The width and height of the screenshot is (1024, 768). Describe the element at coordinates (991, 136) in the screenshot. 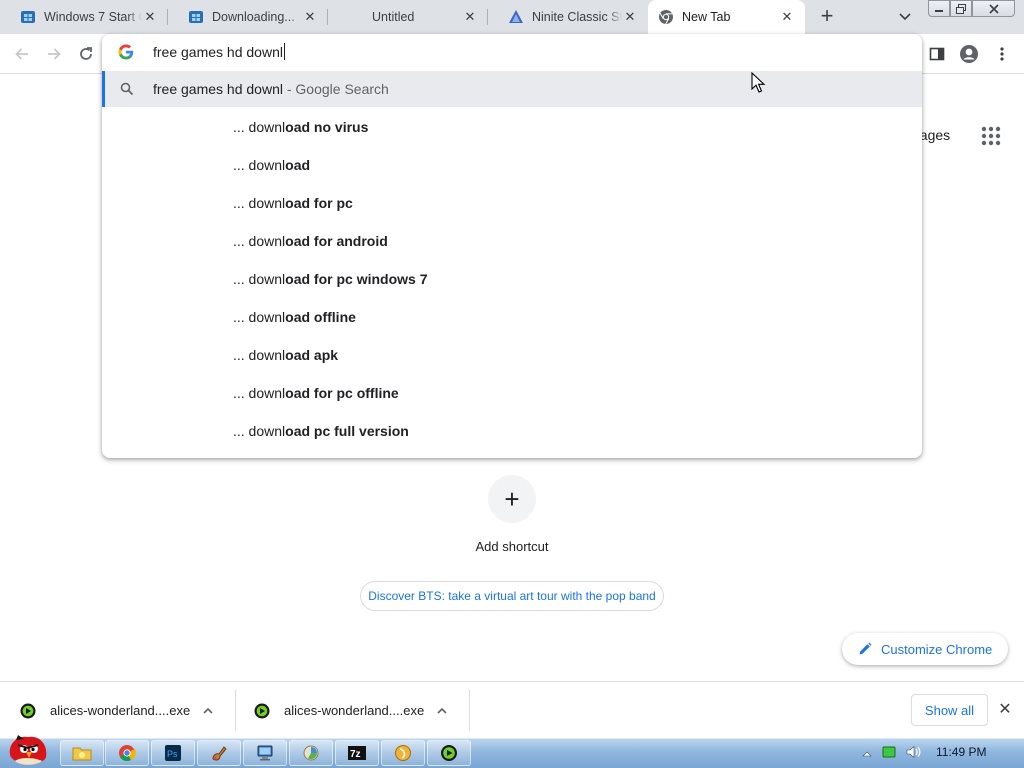

I see `google-apps-icon` at that location.